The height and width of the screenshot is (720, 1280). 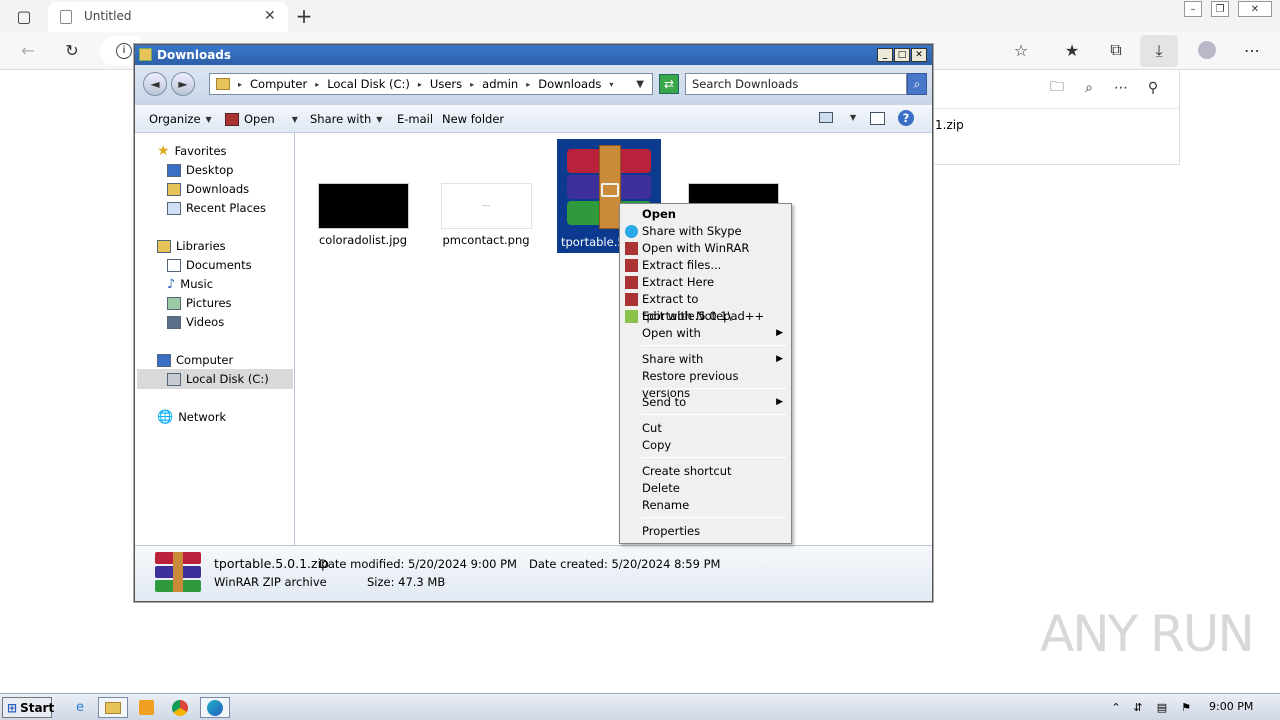 What do you see at coordinates (625, 564) in the screenshot?
I see `date-created: Date created: 5/20/2024 8:59 PM` at bounding box center [625, 564].